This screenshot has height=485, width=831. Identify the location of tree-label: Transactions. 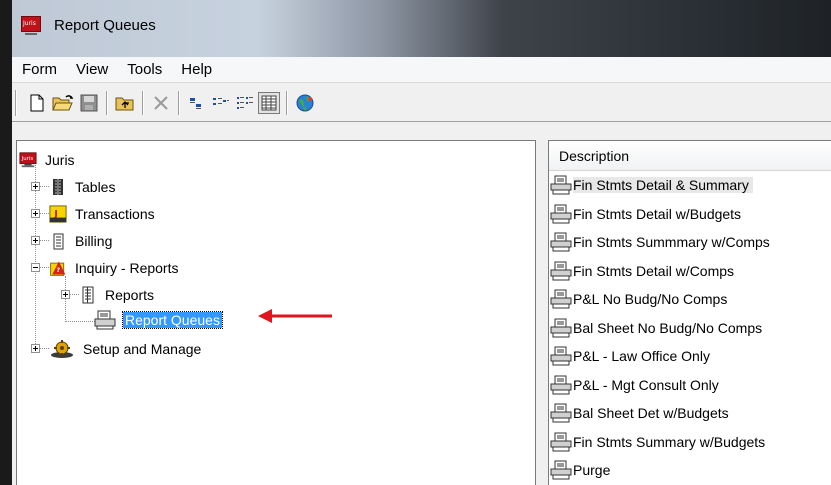
(115, 214).